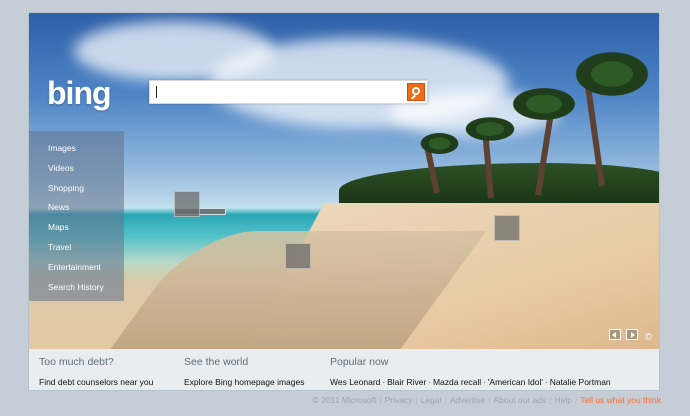 The image size is (690, 416). I want to click on world-link: Explore Bing homepage images, so click(244, 382).